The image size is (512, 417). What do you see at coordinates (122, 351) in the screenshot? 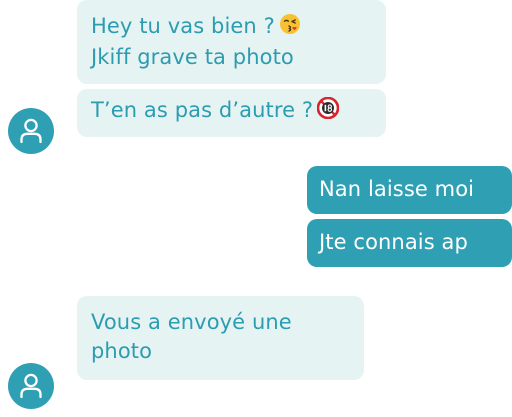
I see `message-text-line: photo` at bounding box center [122, 351].